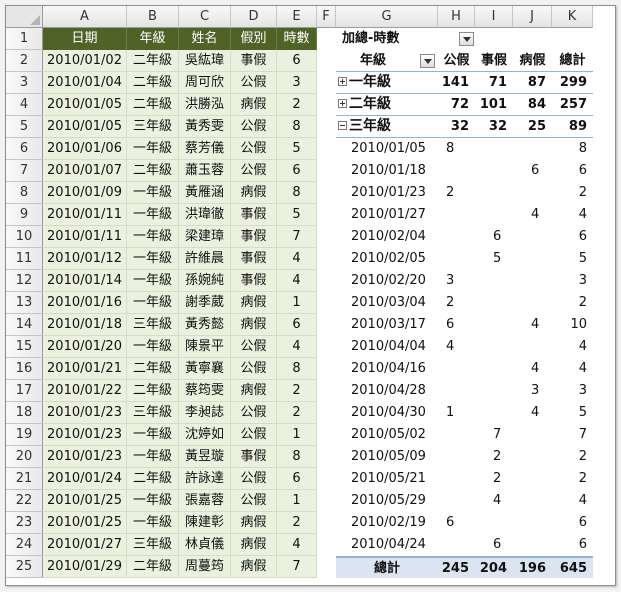 The height and width of the screenshot is (592, 621). Describe the element at coordinates (466, 39) in the screenshot. I see `pivot-column-filter-dropdown` at that location.